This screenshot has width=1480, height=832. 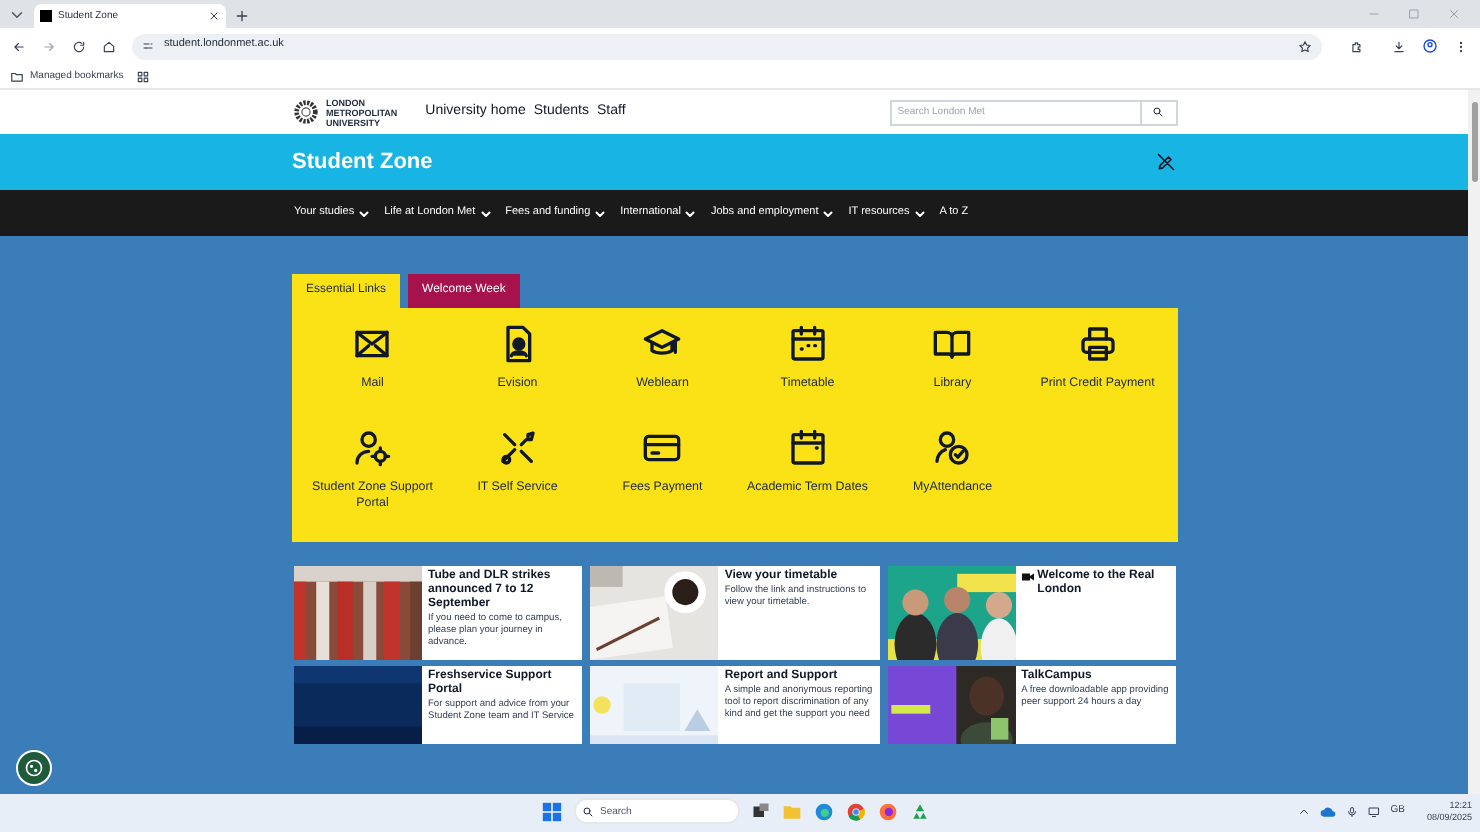 What do you see at coordinates (362, 162) in the screenshot?
I see `site-title: Student Zone` at bounding box center [362, 162].